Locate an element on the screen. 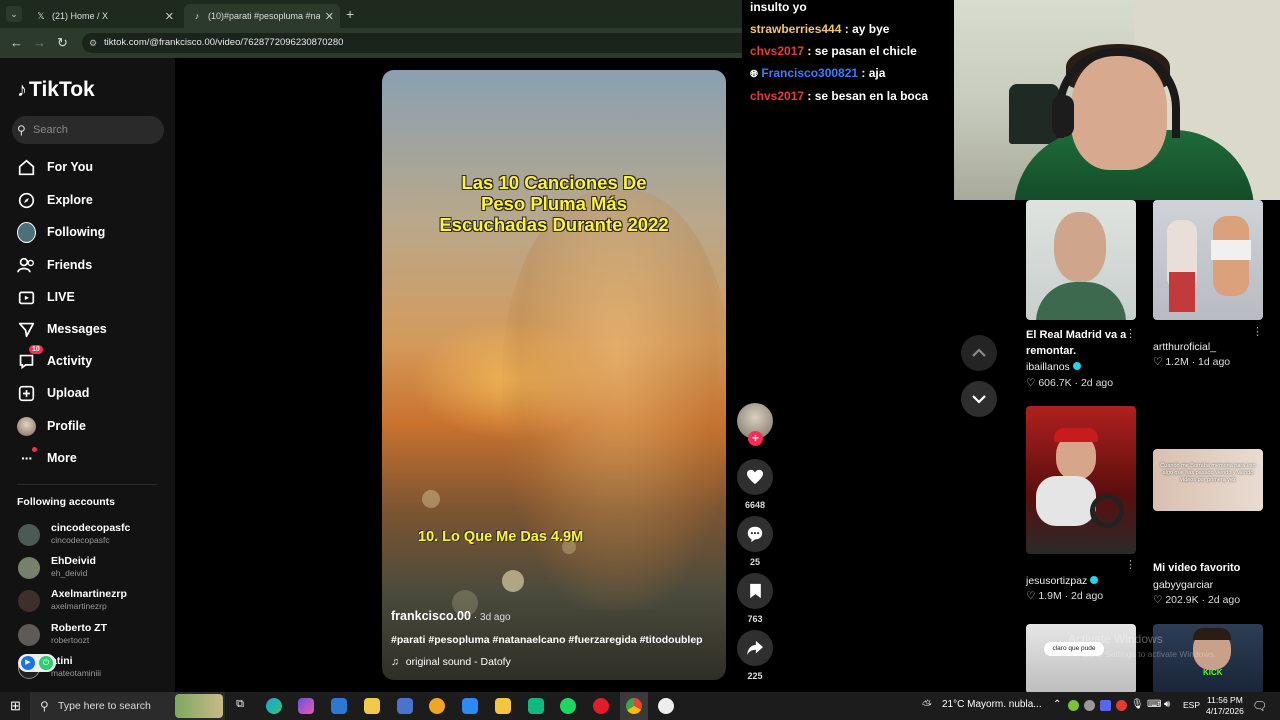  card-title: El Real Madrid va a remontar. is located at coordinates (1076, 343).